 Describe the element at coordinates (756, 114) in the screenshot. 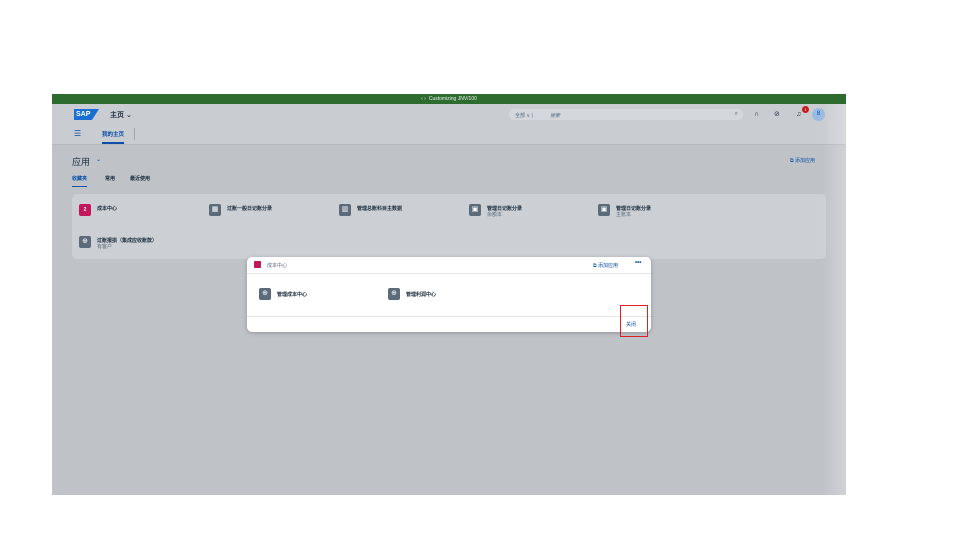

I see `headset-icon: ∩` at that location.